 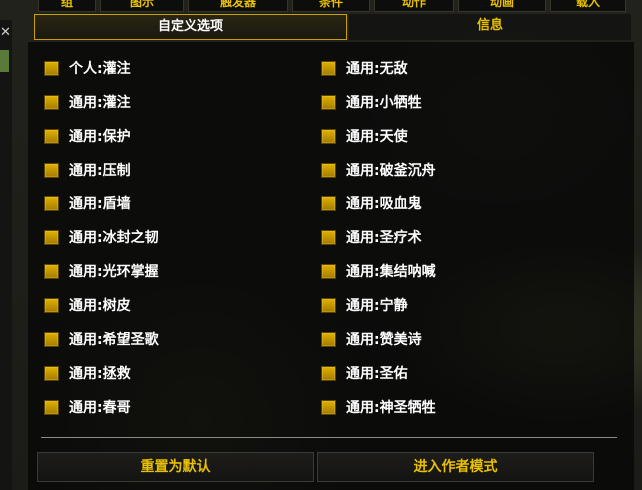 What do you see at coordinates (377, 137) in the screenshot?
I see `option-label: 通用:天使` at bounding box center [377, 137].